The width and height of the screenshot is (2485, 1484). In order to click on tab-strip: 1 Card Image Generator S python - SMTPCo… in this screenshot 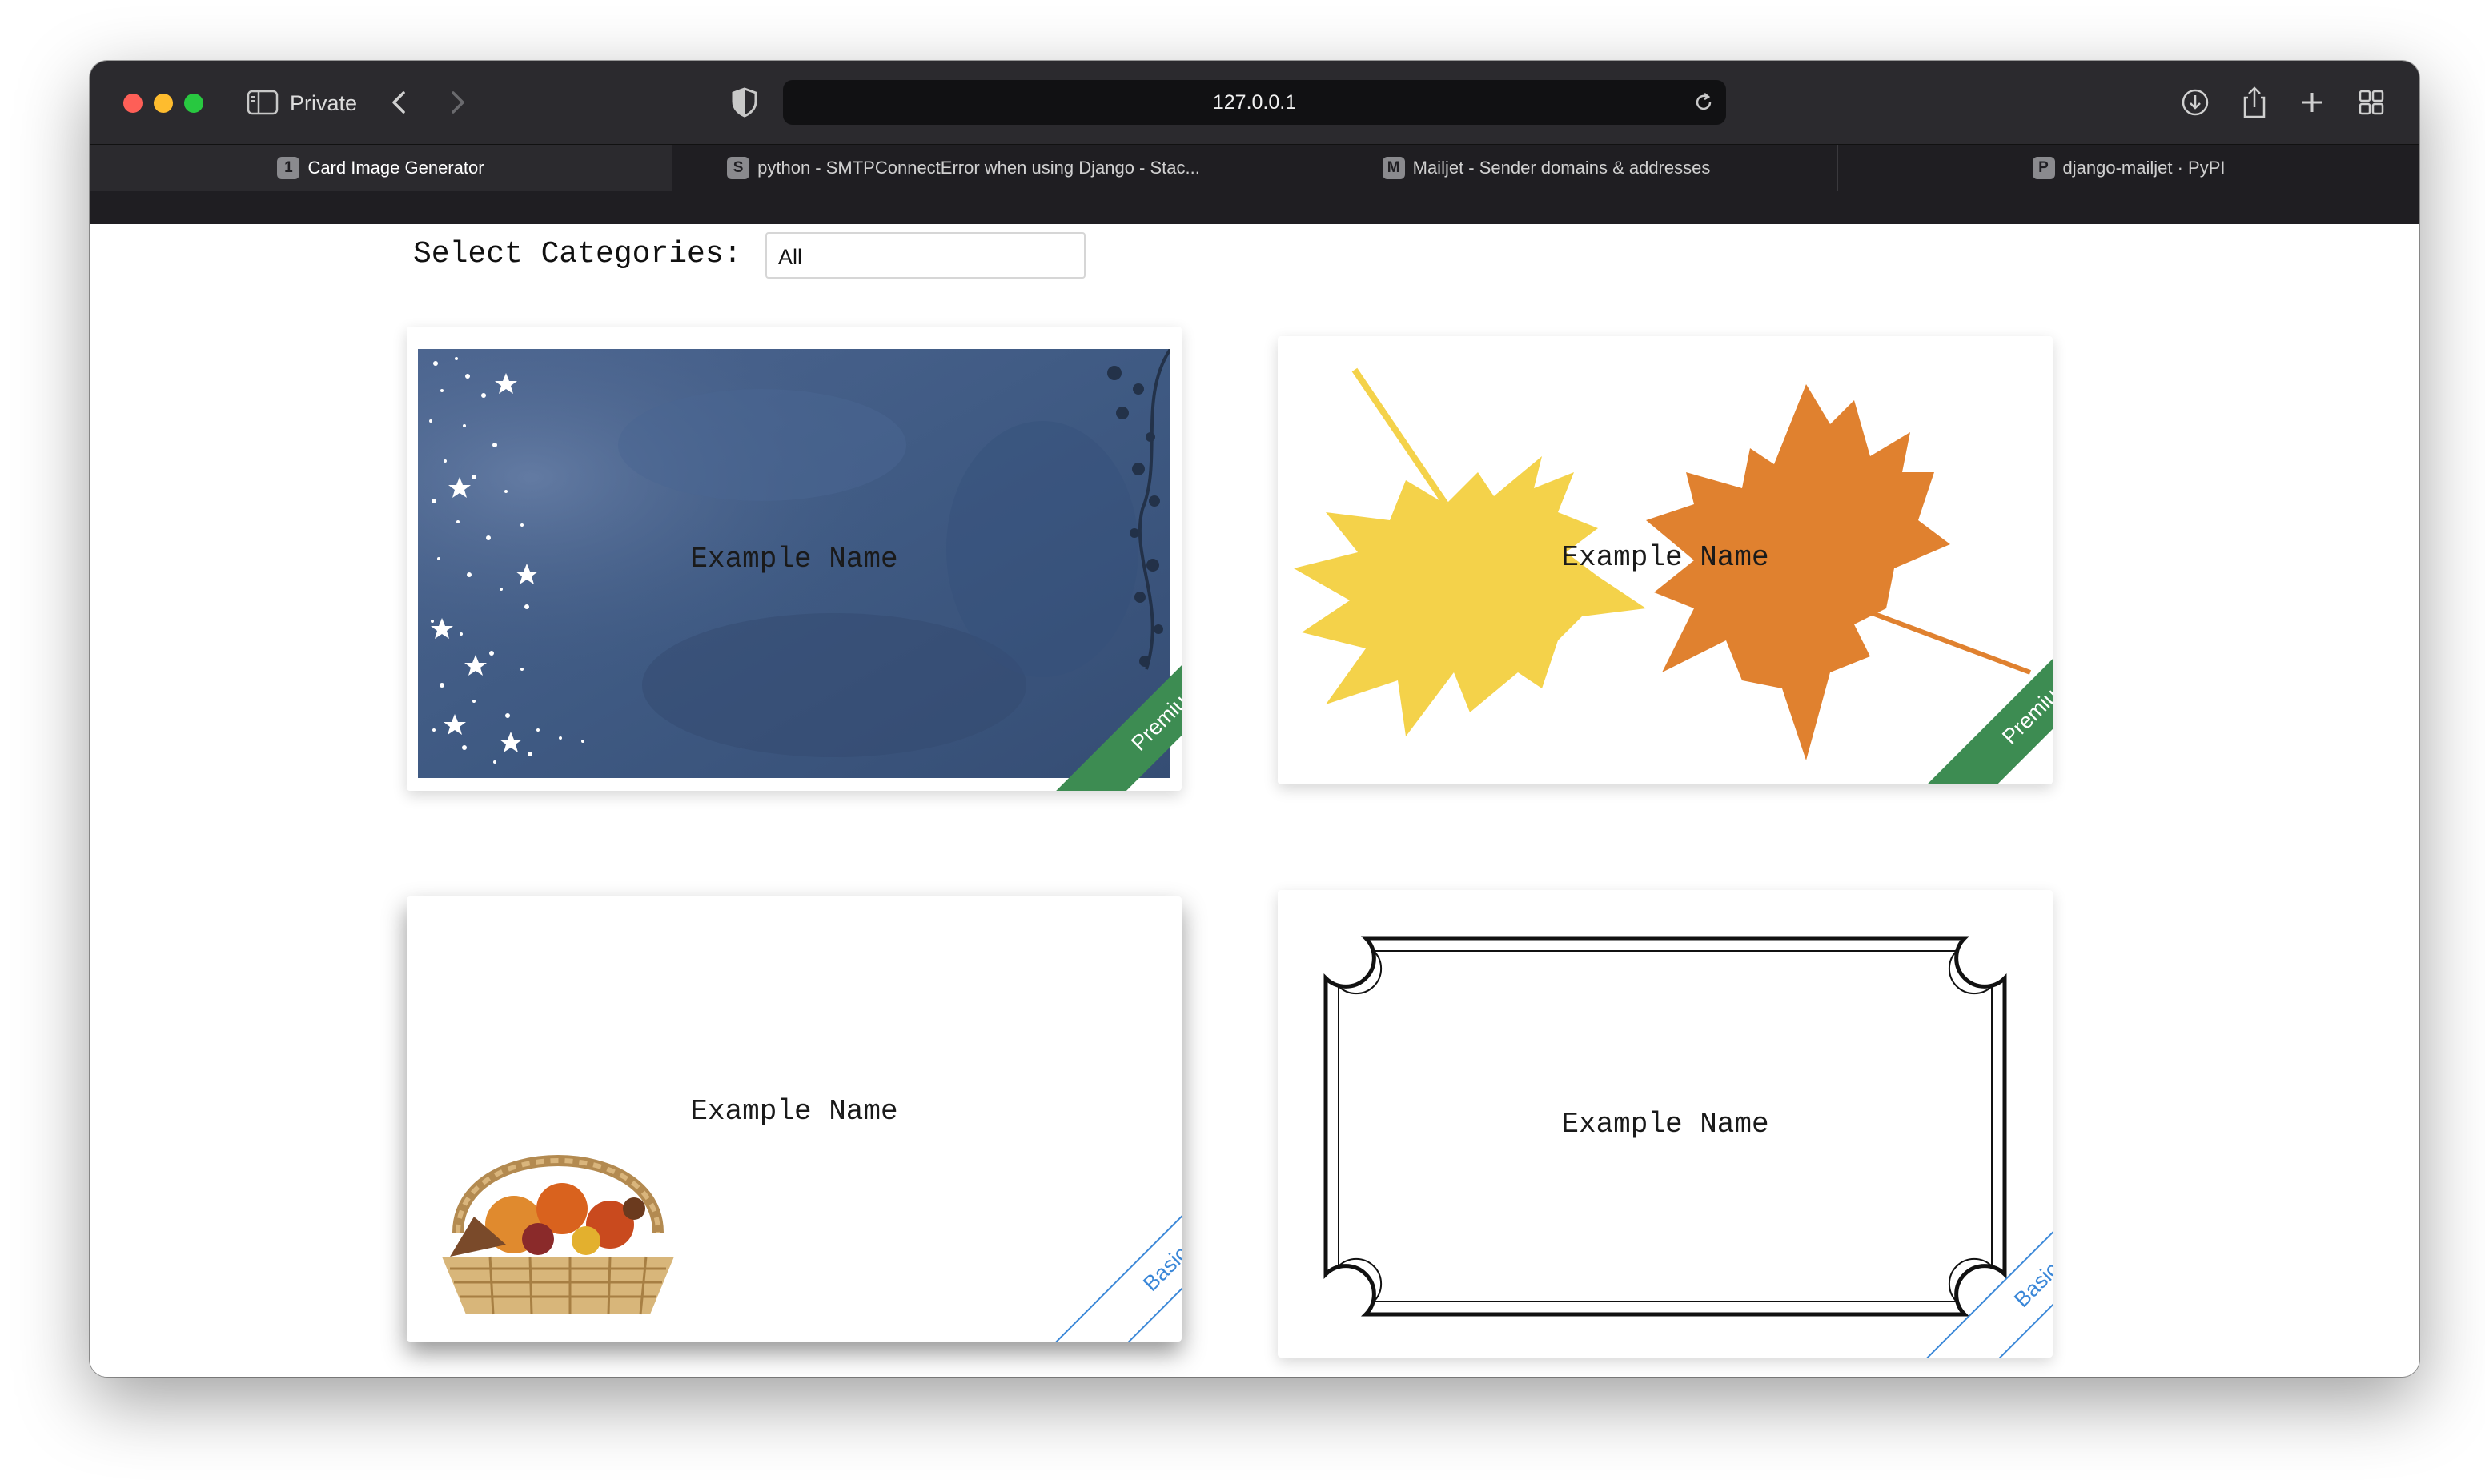, I will do `click(1254, 167)`.